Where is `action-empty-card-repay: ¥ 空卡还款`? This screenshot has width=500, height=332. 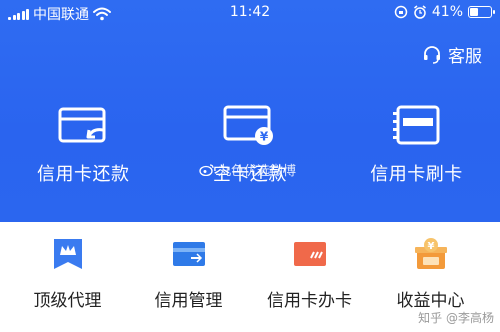 action-empty-card-repay: ¥ 空卡还款 is located at coordinates (250, 144).